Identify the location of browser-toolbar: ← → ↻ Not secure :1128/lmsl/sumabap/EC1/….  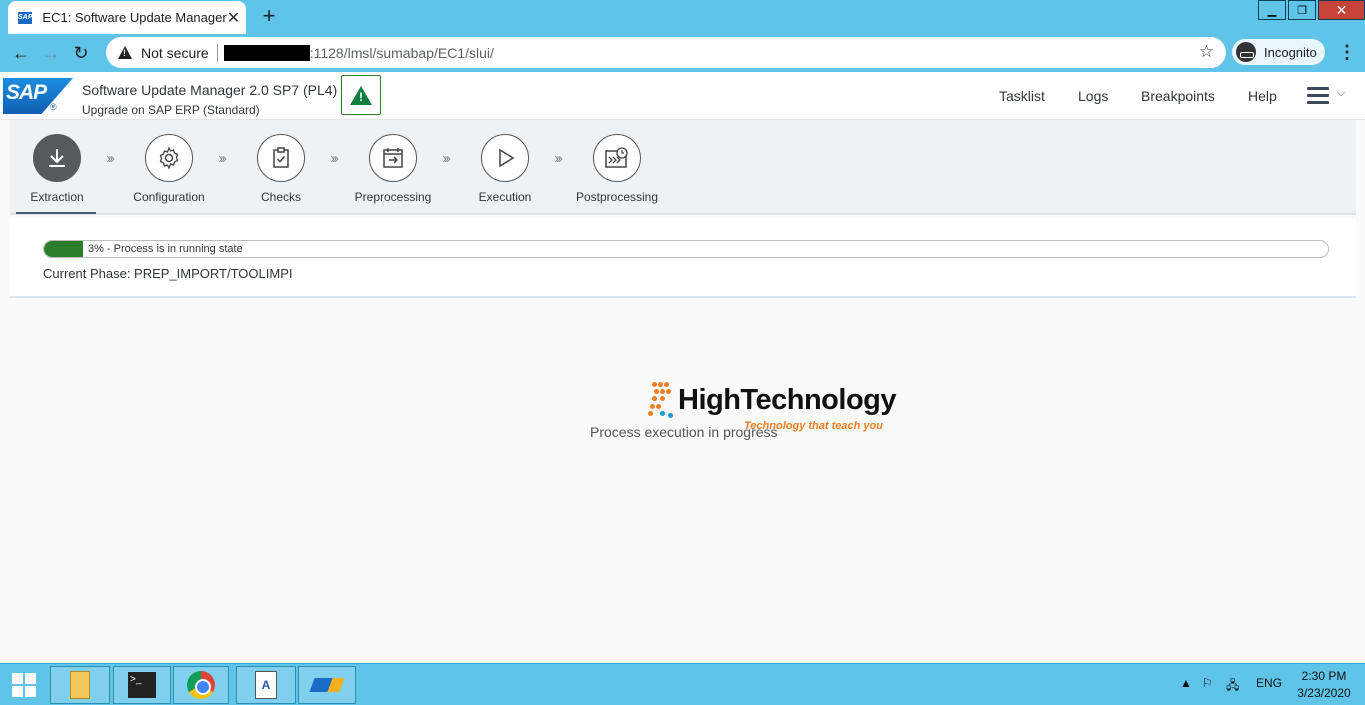
(682, 53).